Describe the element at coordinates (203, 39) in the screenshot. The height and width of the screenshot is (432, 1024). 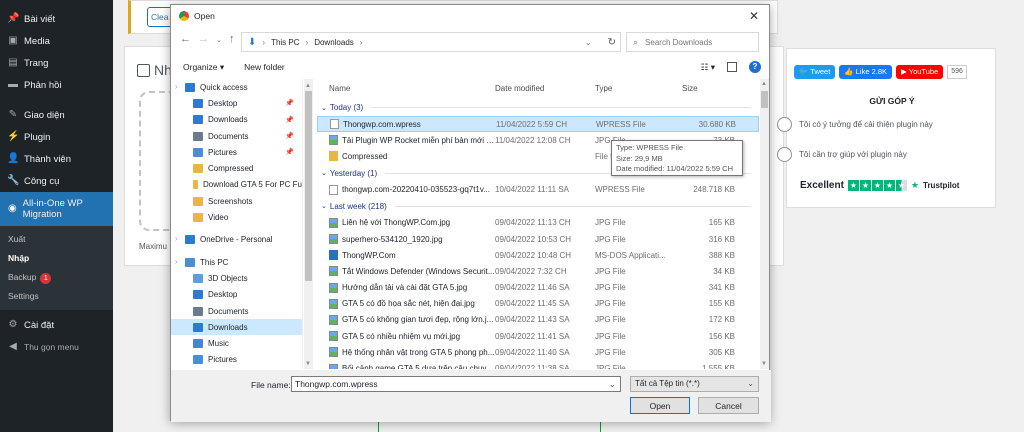
I see `forward-icon: →` at that location.